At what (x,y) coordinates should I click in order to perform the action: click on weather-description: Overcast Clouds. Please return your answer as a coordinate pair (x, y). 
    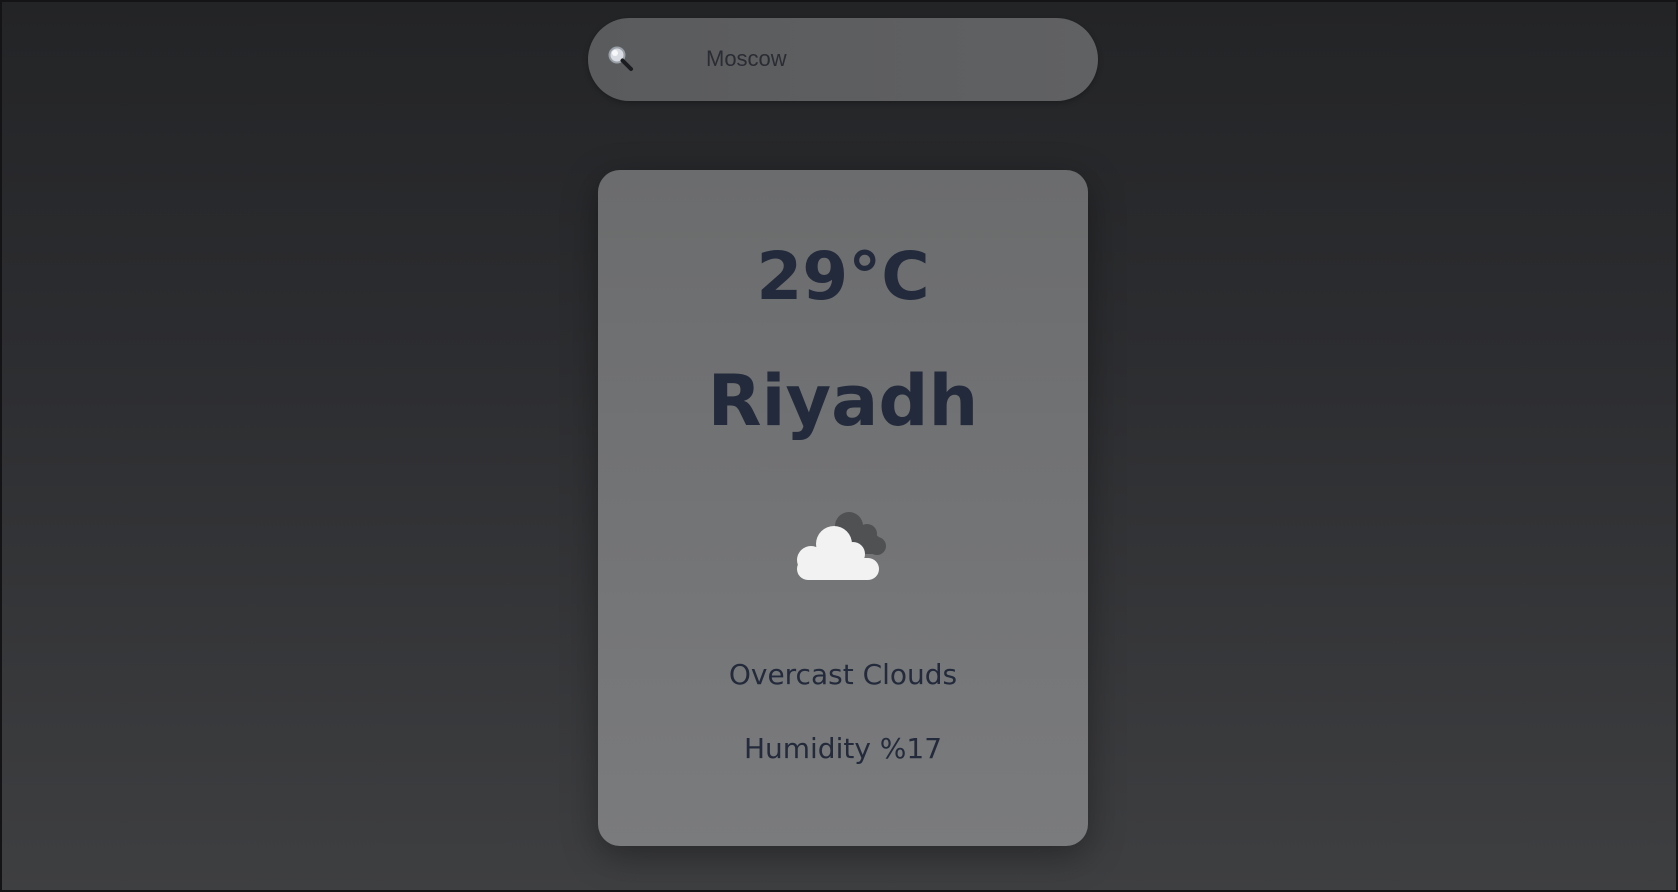
    Looking at the image, I should click on (843, 674).